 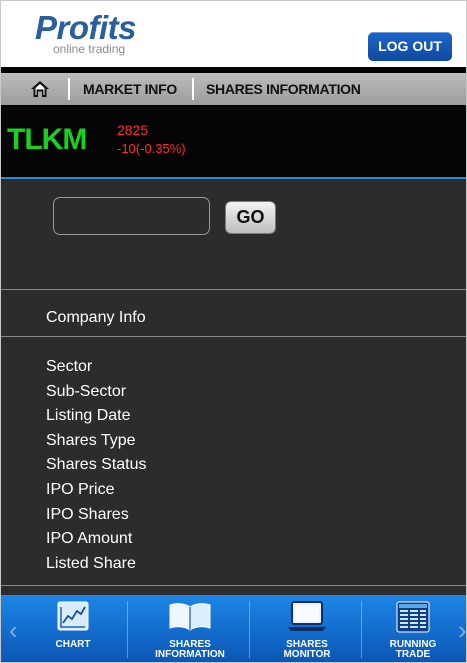 What do you see at coordinates (233, 141) in the screenshot?
I see `ticker-panel: TLKM 2825 -10(-0.35%)` at bounding box center [233, 141].